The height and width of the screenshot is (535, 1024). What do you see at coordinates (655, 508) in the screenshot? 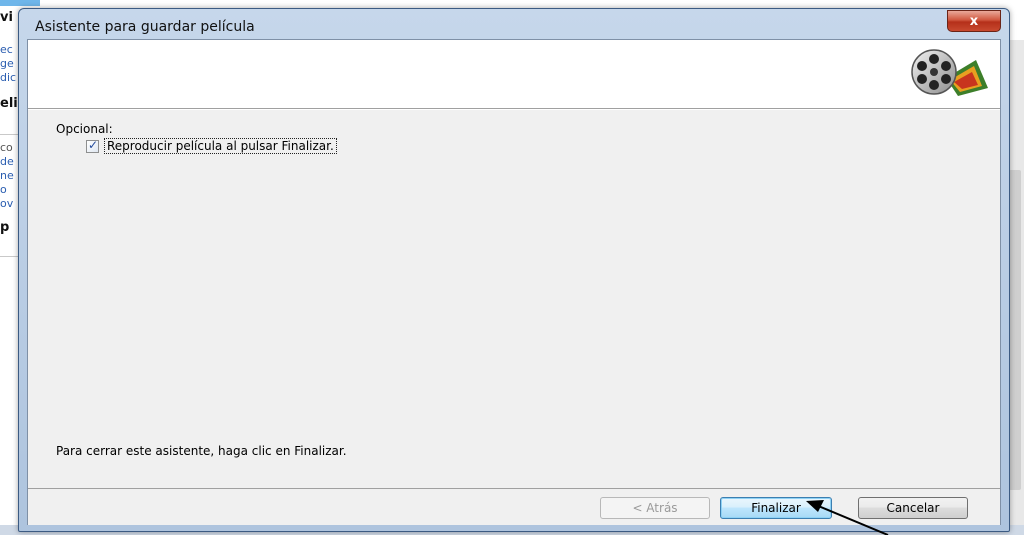
I see `back-button: < Atrás` at bounding box center [655, 508].